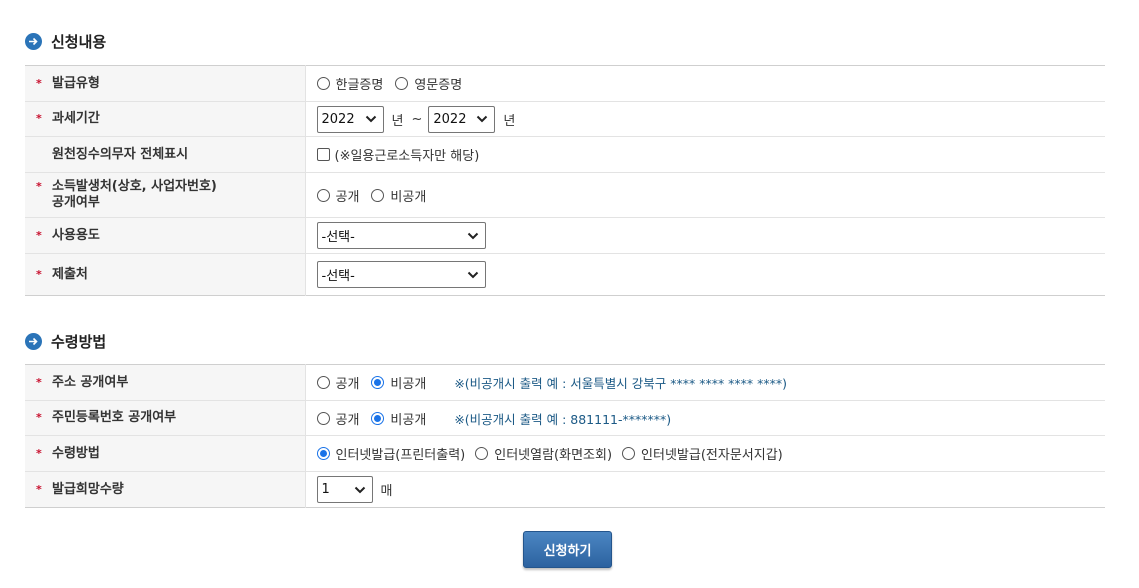  I want to click on section-title-text: 수령방법, so click(79, 342).